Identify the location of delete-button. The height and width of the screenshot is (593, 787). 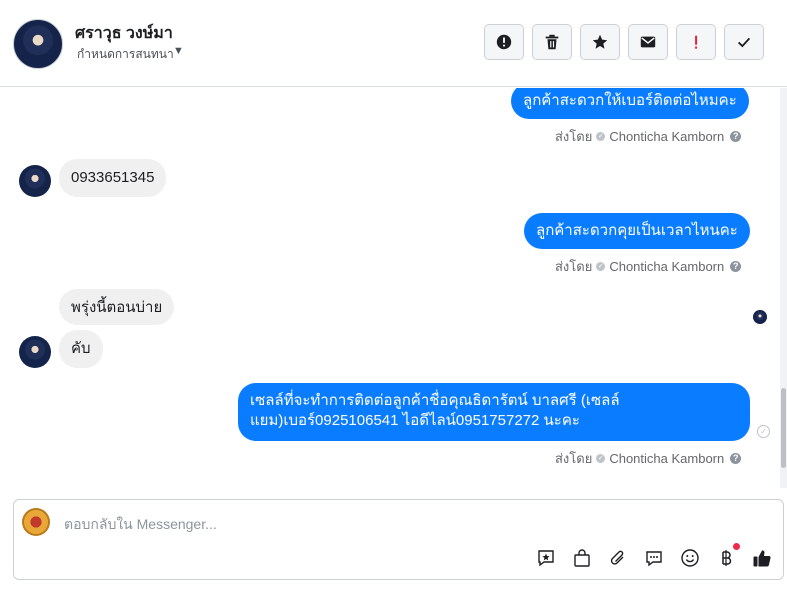
(552, 42).